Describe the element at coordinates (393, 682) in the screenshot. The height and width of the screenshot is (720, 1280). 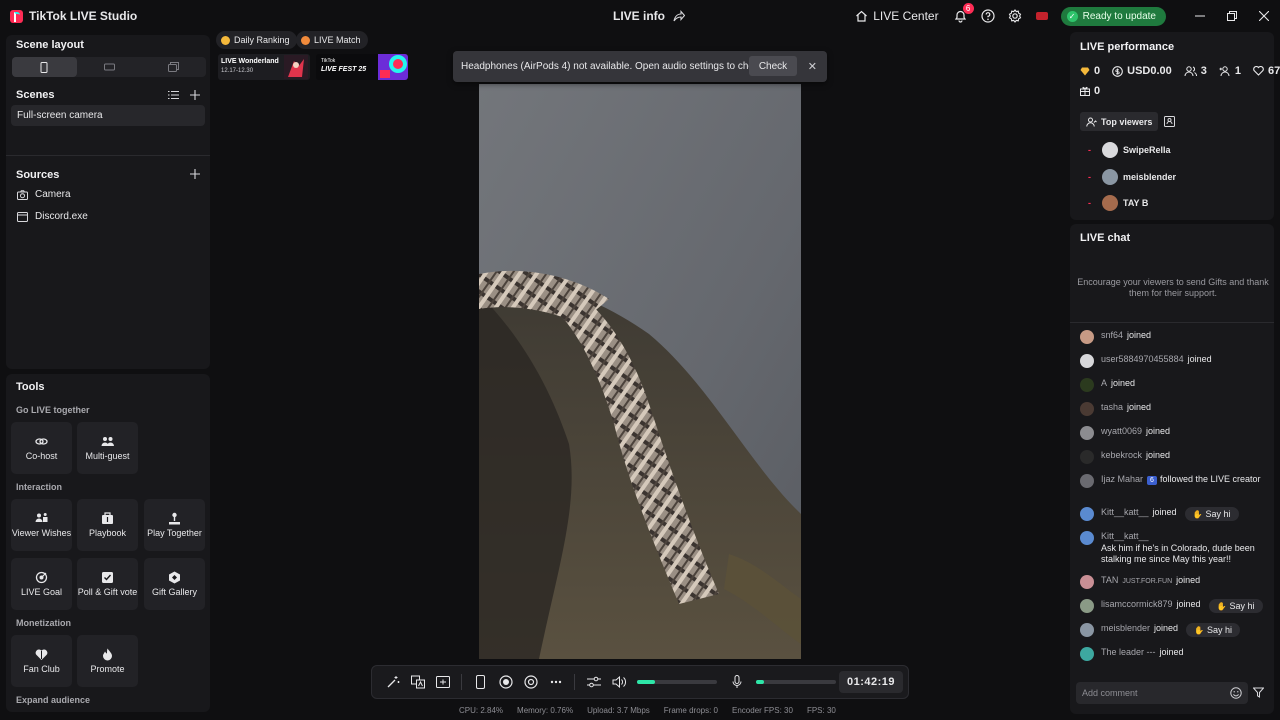
I see `effects-button` at that location.